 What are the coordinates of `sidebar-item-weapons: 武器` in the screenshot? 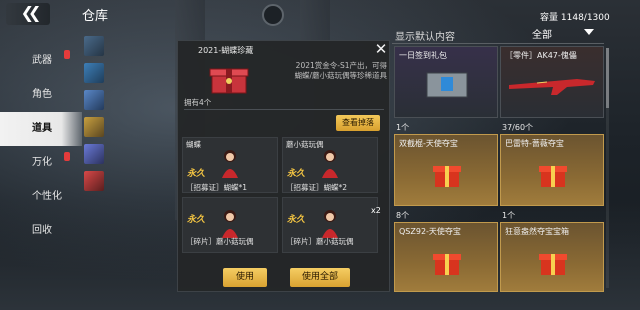 It's located at (41, 61).